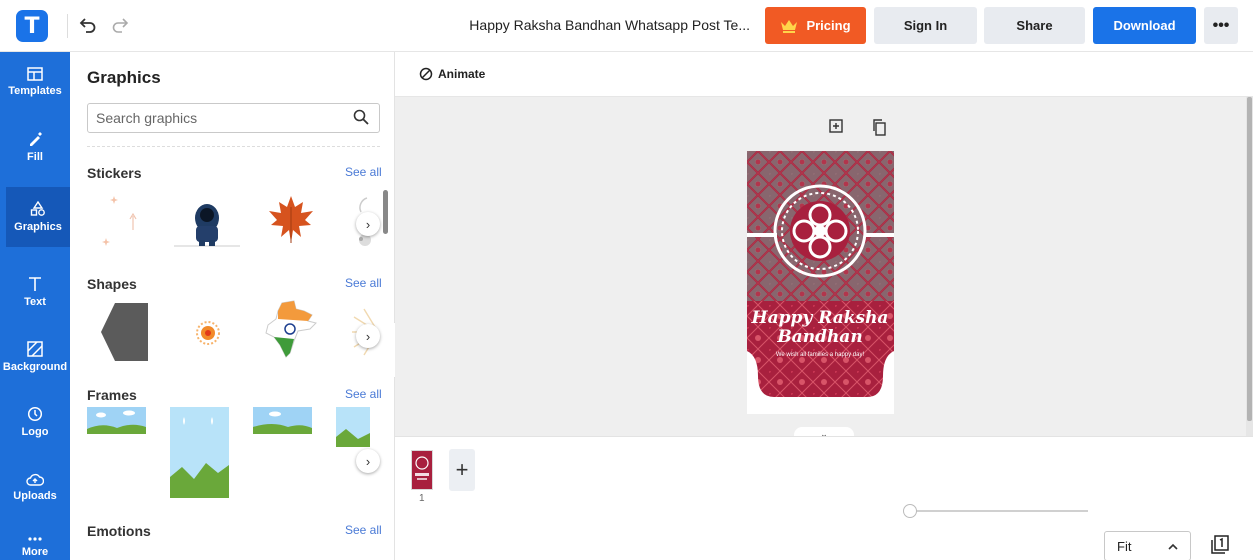 This screenshot has height=560, width=1253. I want to click on rail-item-uploads: Uploads, so click(35, 487).